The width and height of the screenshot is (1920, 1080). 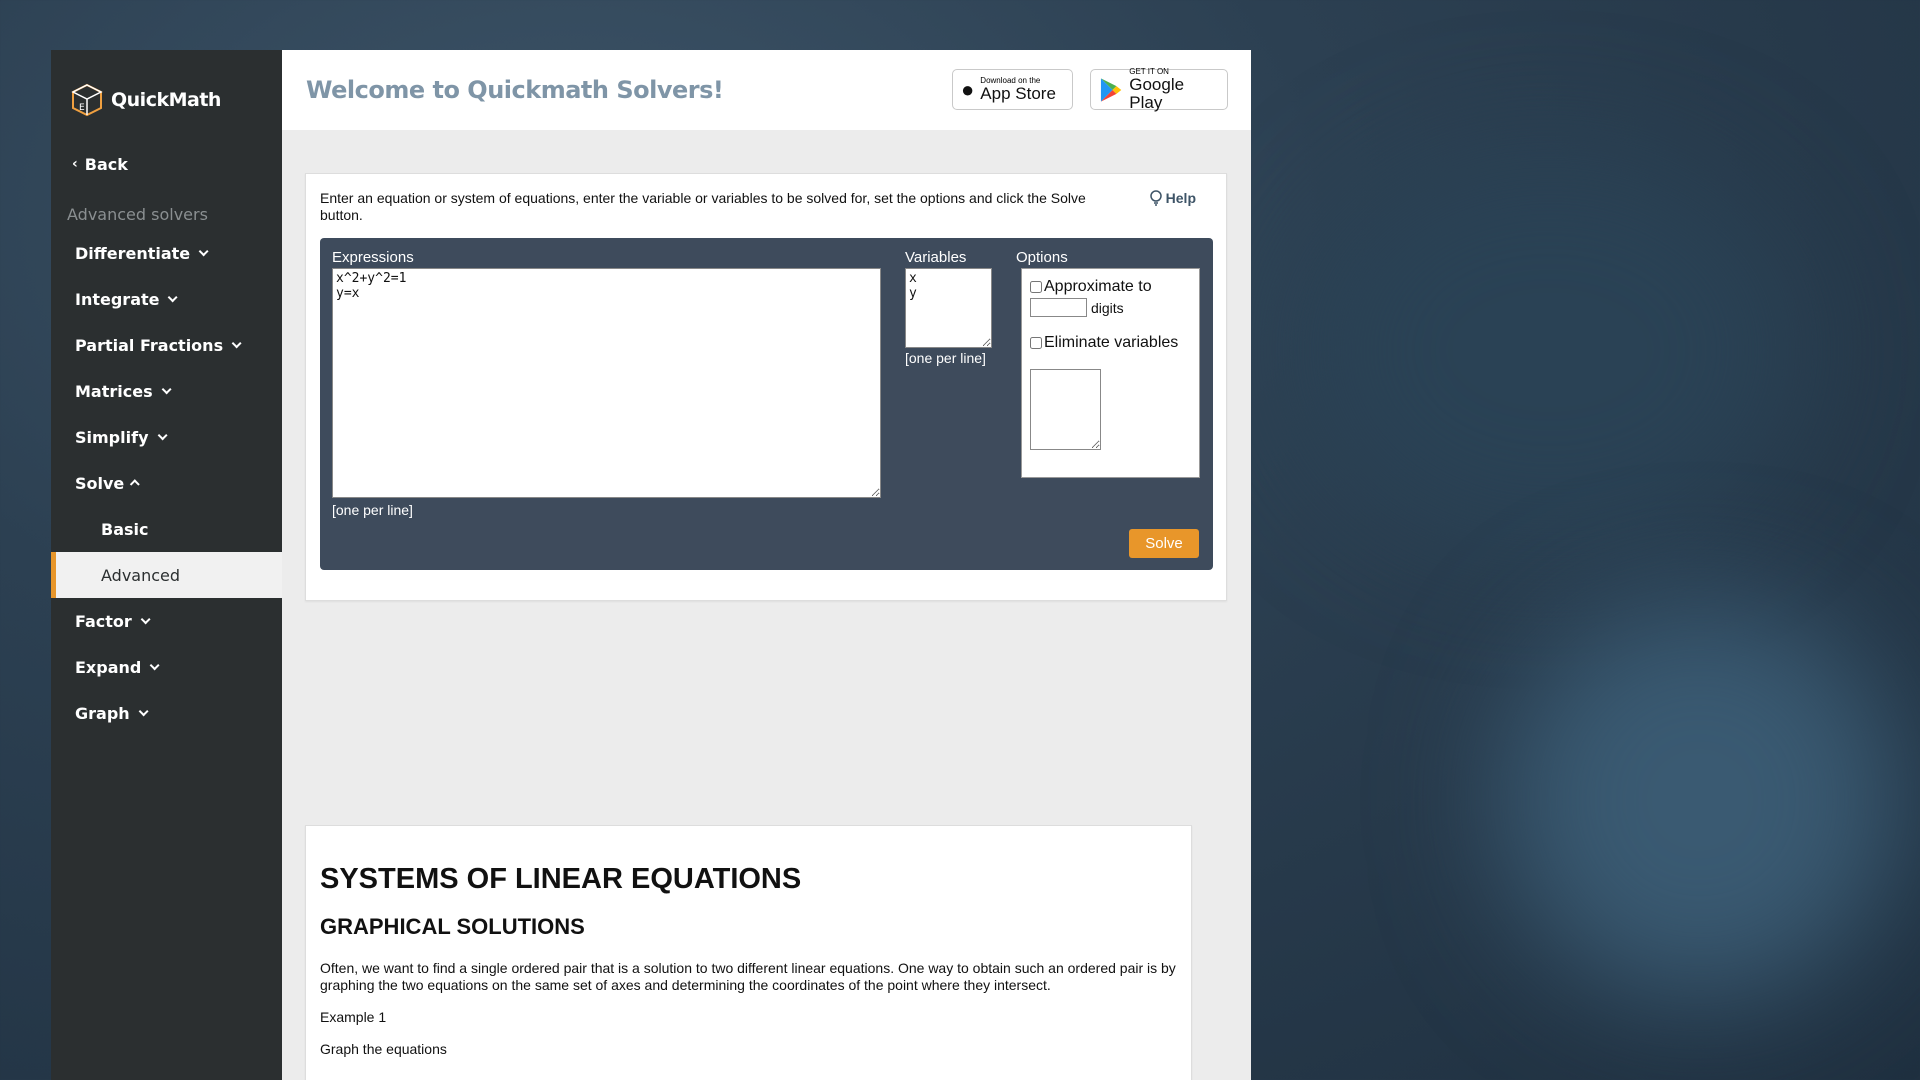 I want to click on sidebar-item-partial-fractions: Partial Fractions, so click(x=166, y=345).